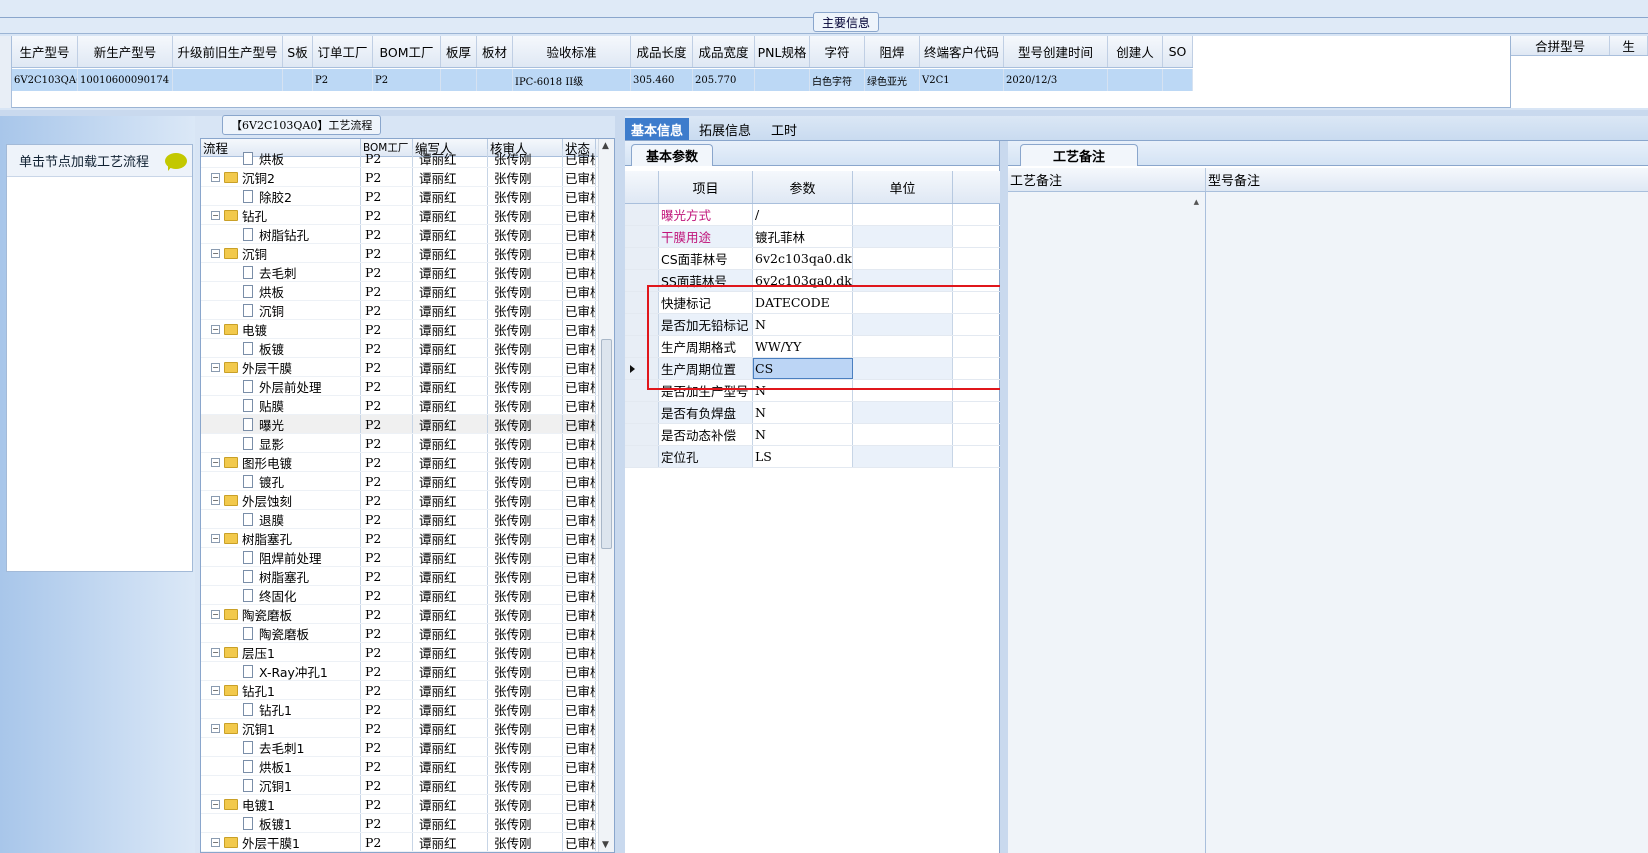 This screenshot has width=1648, height=853. Describe the element at coordinates (407, 348) in the screenshot. I see `tree-row: 板镀 P2谭丽红张传刚已审核` at that location.